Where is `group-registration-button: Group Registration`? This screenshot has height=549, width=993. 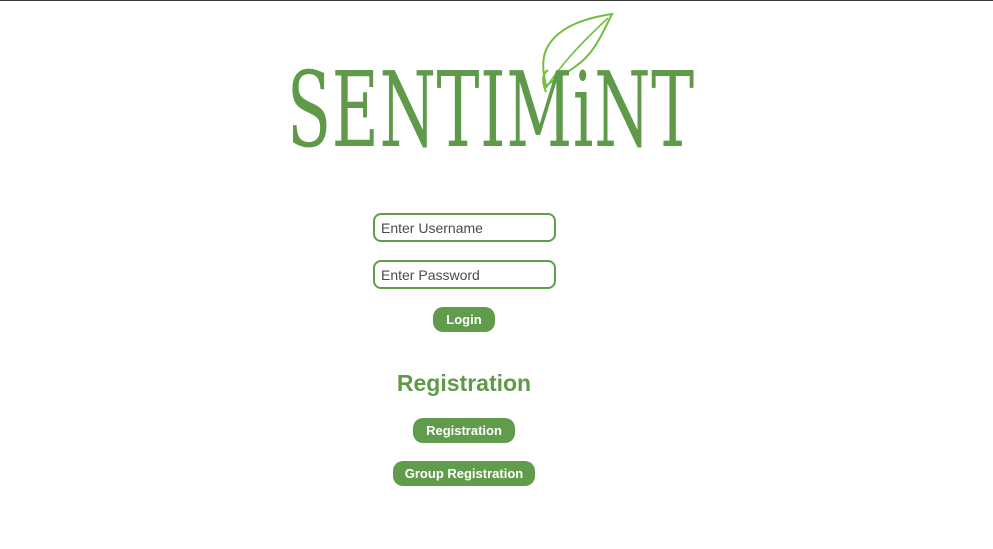
group-registration-button: Group Registration is located at coordinates (464, 473).